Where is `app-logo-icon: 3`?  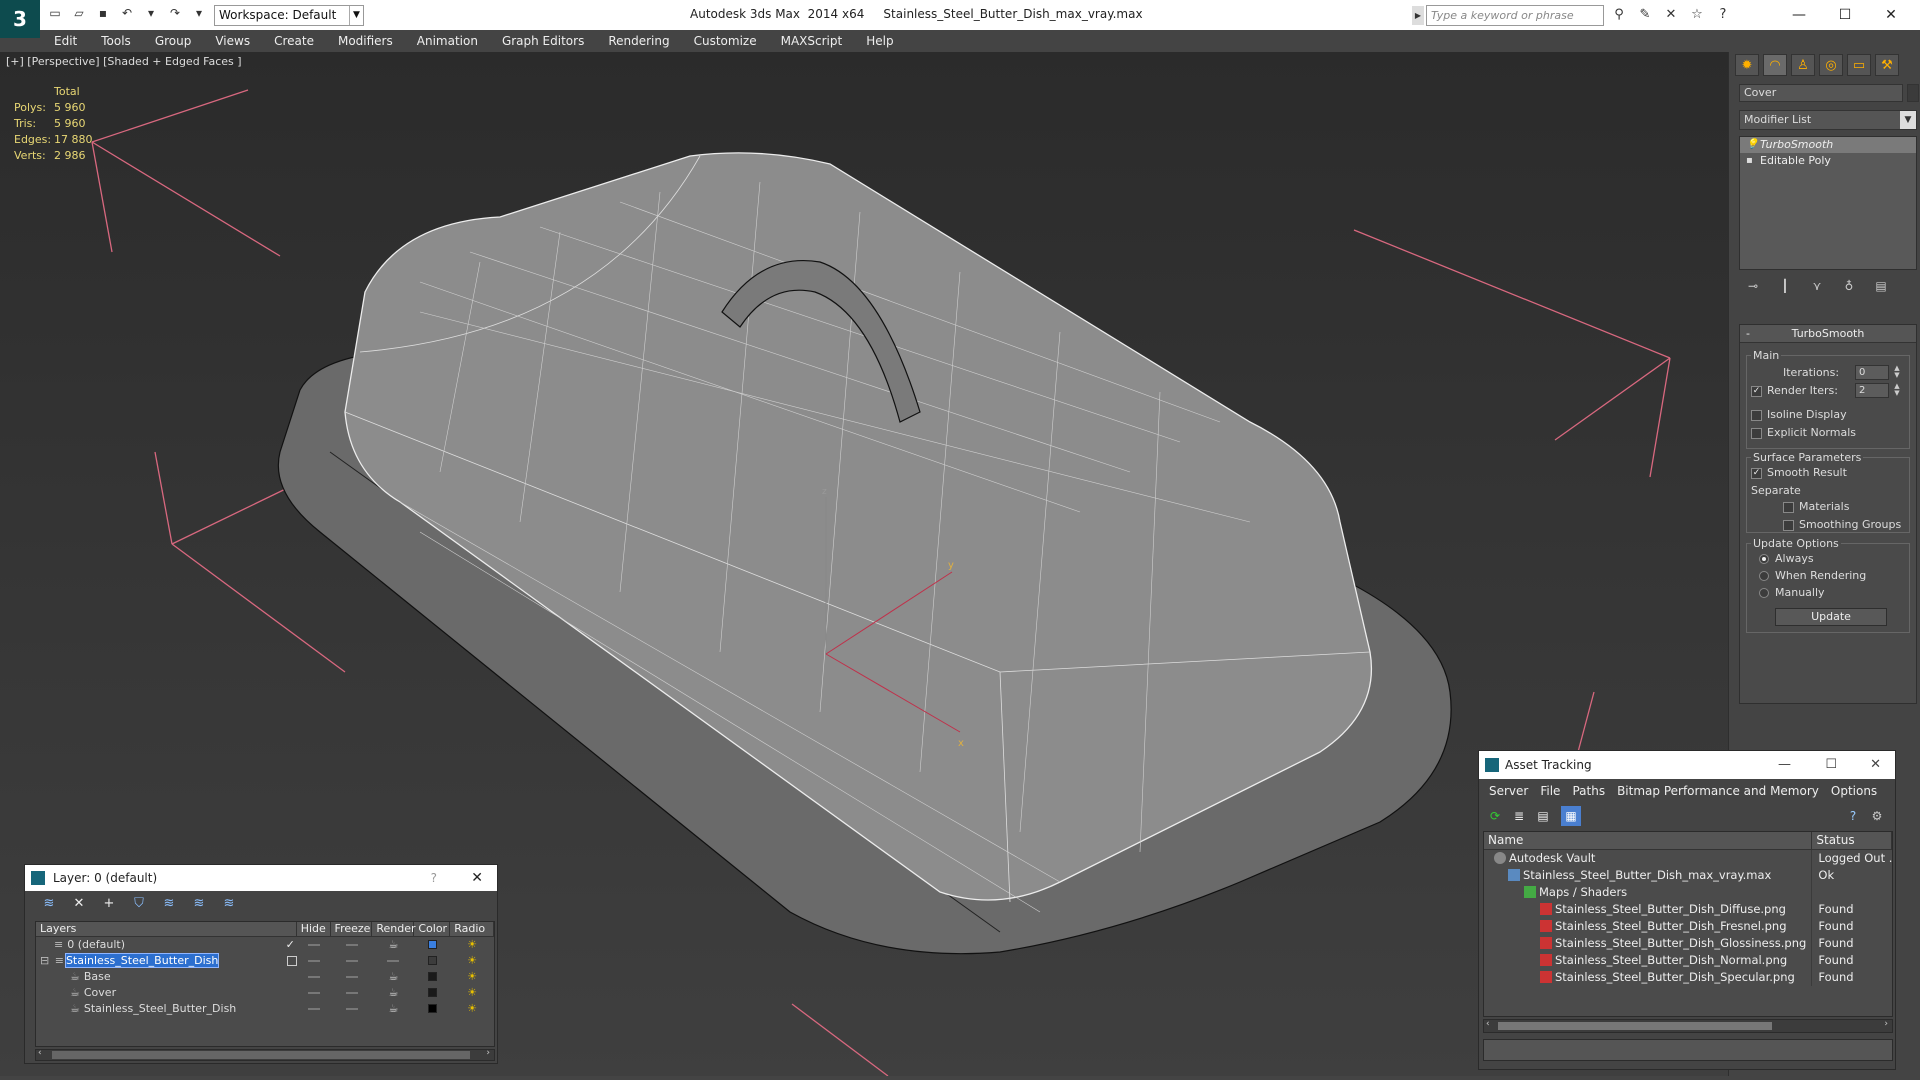 app-logo-icon: 3 is located at coordinates (20, 19).